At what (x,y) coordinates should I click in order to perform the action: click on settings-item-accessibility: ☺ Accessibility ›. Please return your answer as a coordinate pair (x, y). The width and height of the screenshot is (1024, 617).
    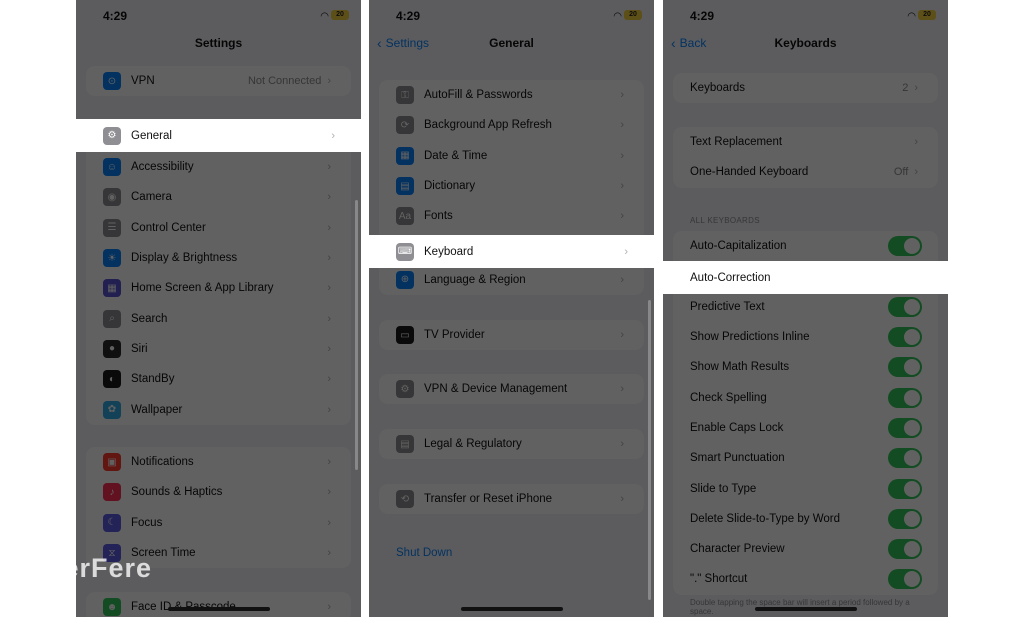
    Looking at the image, I should click on (218, 167).